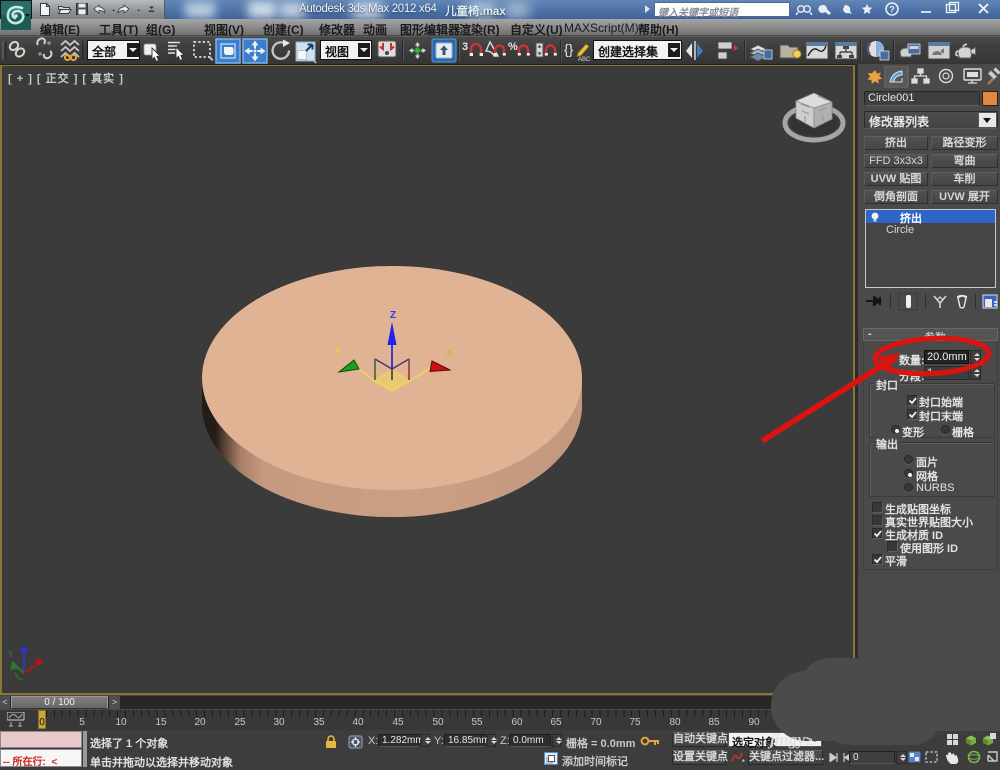 The image size is (1000, 770). Describe the element at coordinates (449, 353) in the screenshot. I see `svg-text: X` at that location.